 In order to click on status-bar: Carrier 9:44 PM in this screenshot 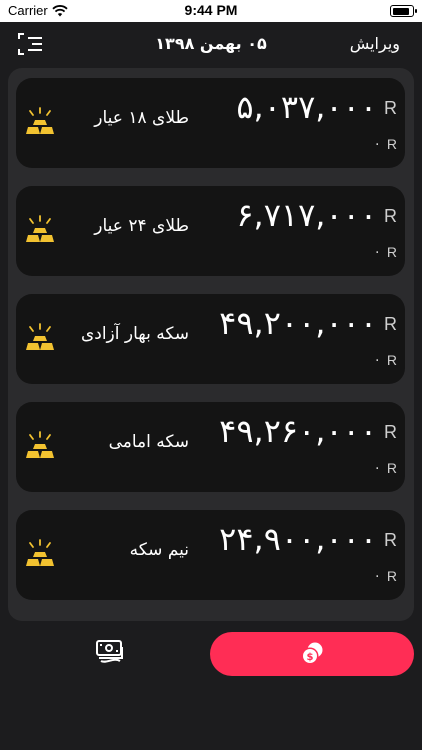, I will do `click(211, 11)`.